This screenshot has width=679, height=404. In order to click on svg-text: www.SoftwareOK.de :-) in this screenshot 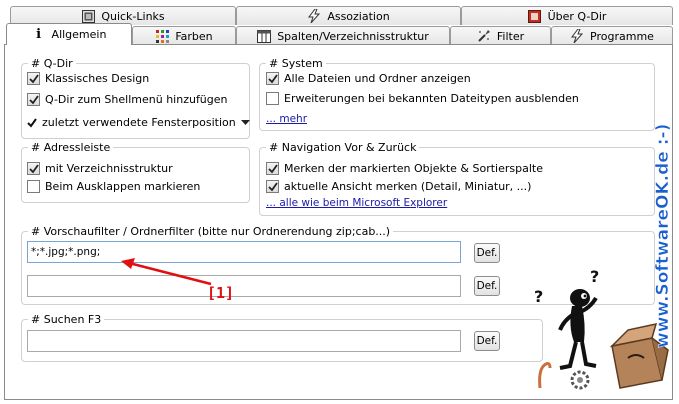, I will do `click(663, 236)`.